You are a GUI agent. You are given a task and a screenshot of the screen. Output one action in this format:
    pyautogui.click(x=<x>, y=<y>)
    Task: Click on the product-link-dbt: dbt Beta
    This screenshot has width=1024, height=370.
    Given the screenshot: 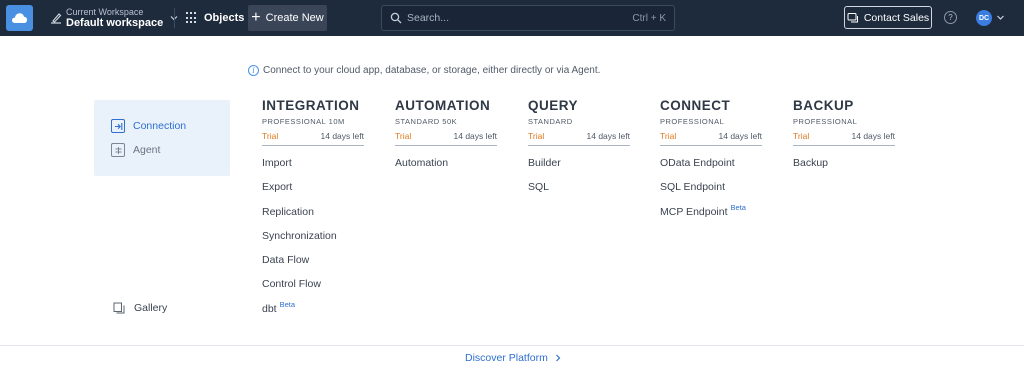 What is the action you would take?
    pyautogui.click(x=313, y=312)
    